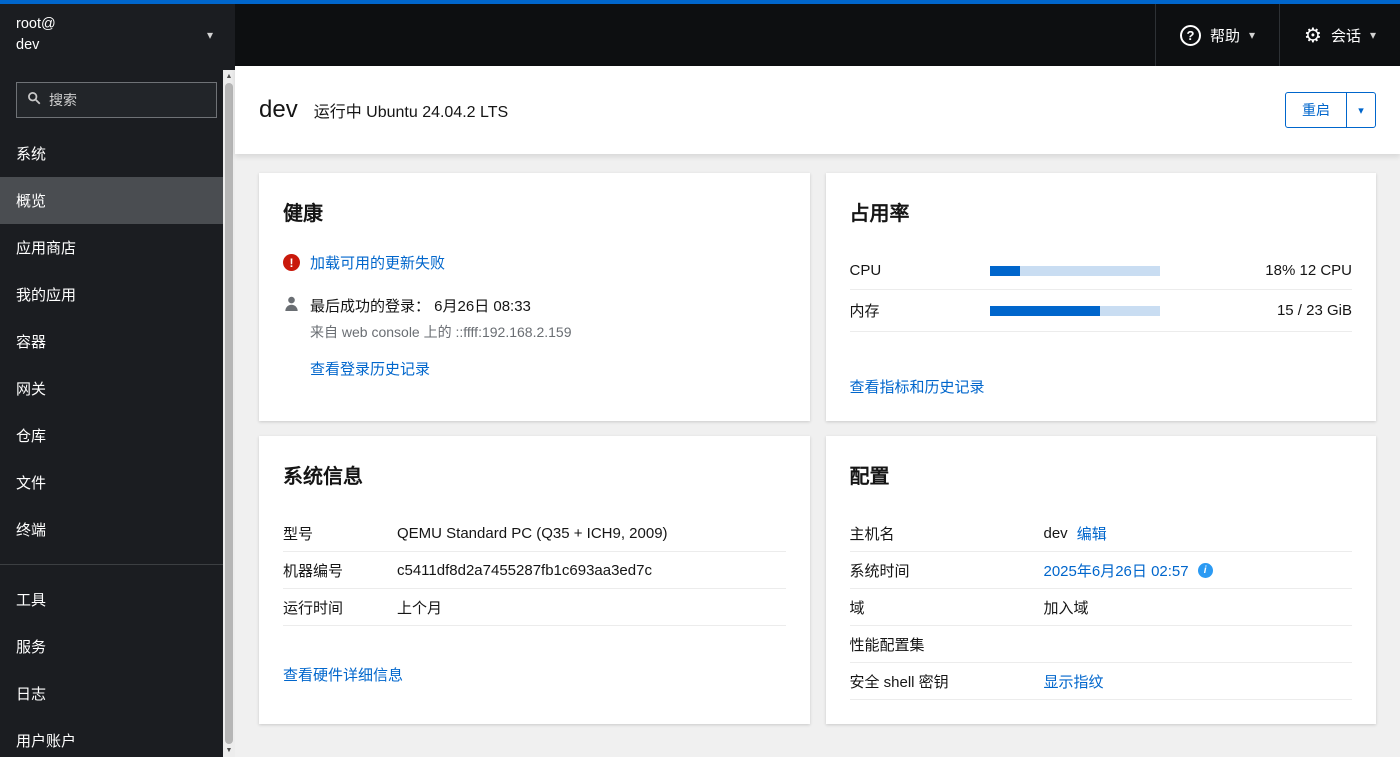 This screenshot has height=757, width=1400. I want to click on system-time-row: 系统时间 2025年6月26日 02:57 i, so click(1100, 570).